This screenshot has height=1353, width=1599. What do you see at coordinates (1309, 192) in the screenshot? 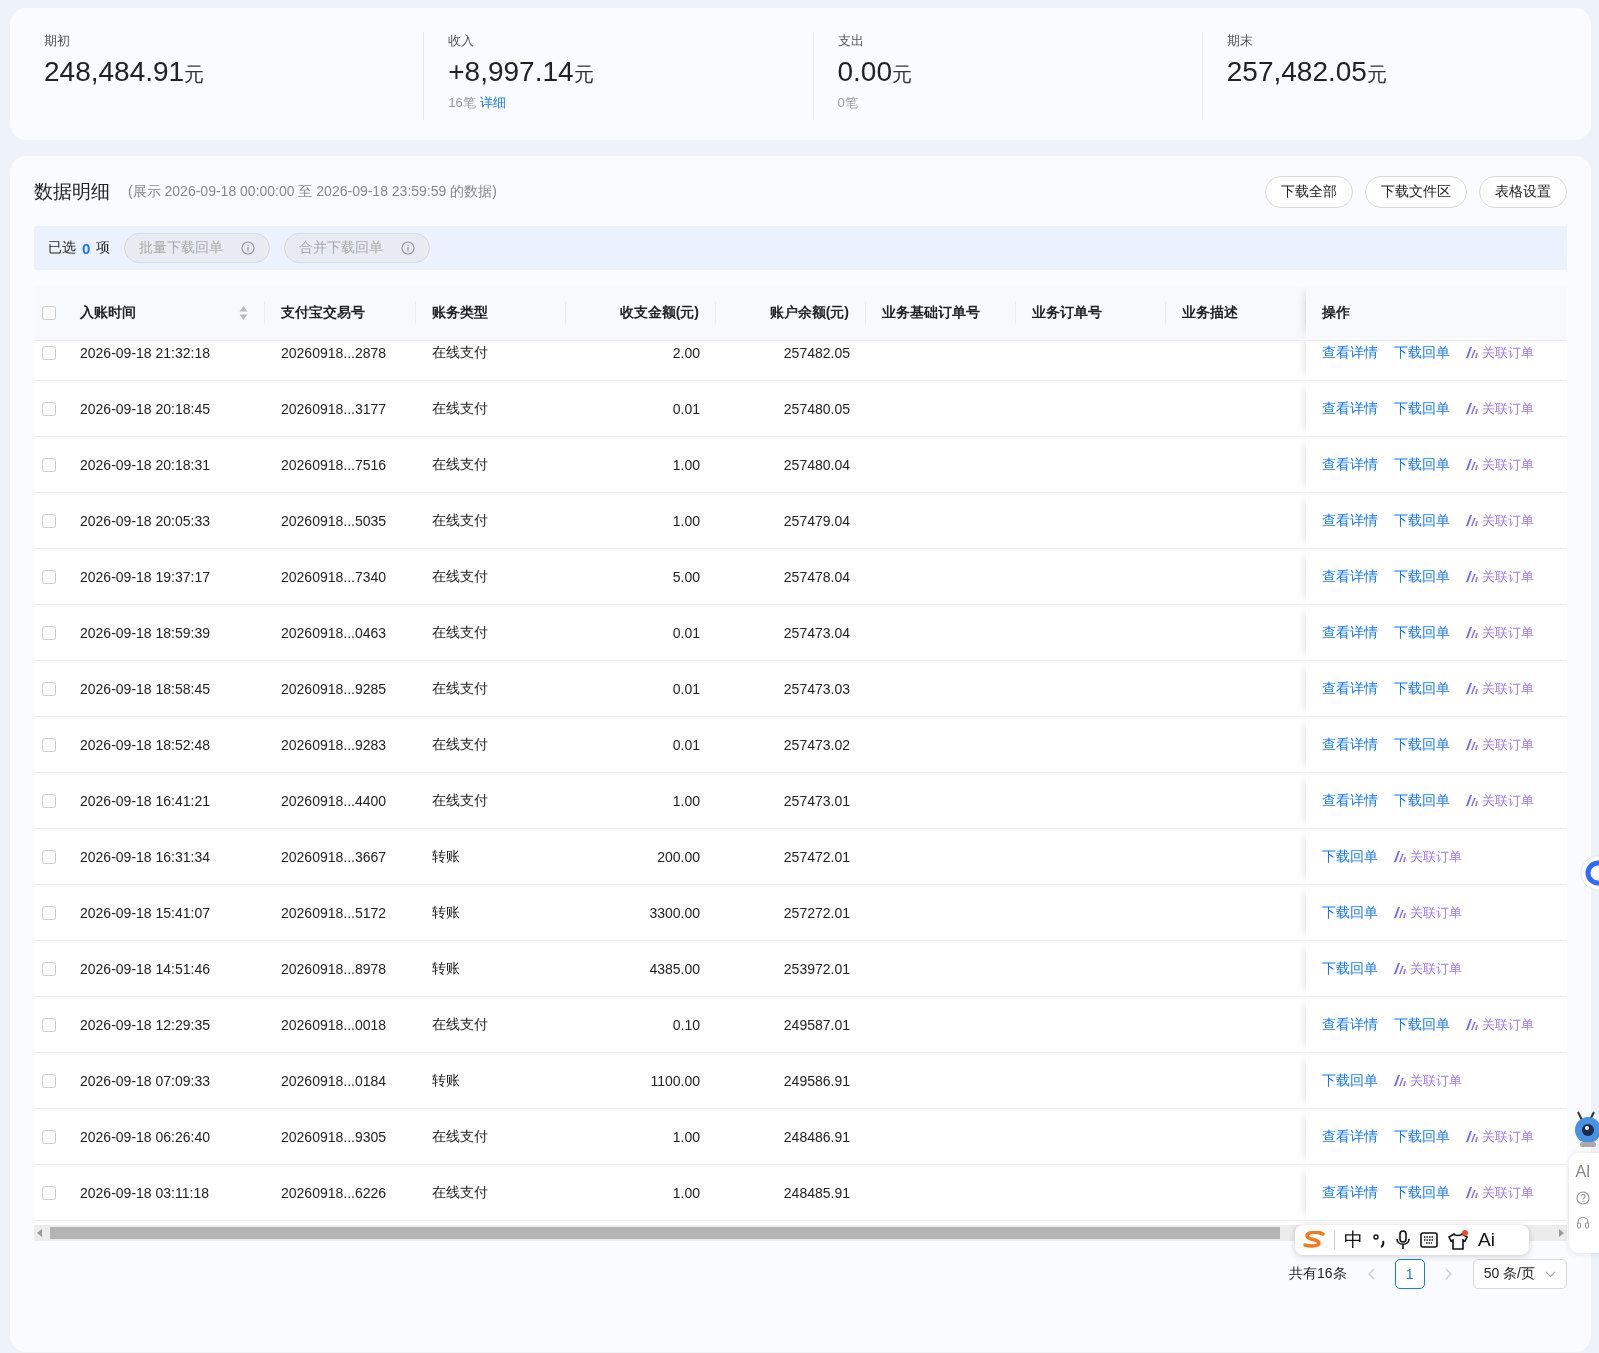
I see `toolbar-button: 下载全部` at bounding box center [1309, 192].